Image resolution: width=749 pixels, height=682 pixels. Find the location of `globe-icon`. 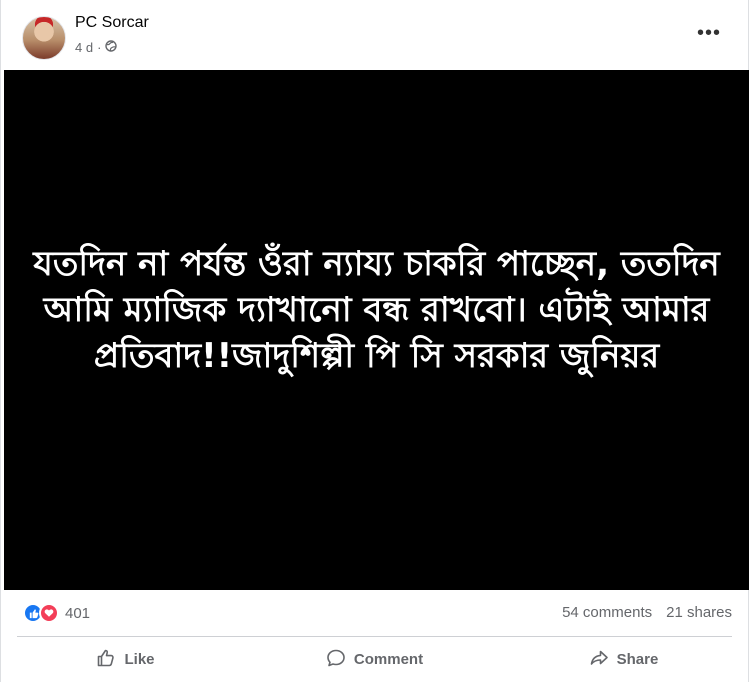

globe-icon is located at coordinates (111, 47).